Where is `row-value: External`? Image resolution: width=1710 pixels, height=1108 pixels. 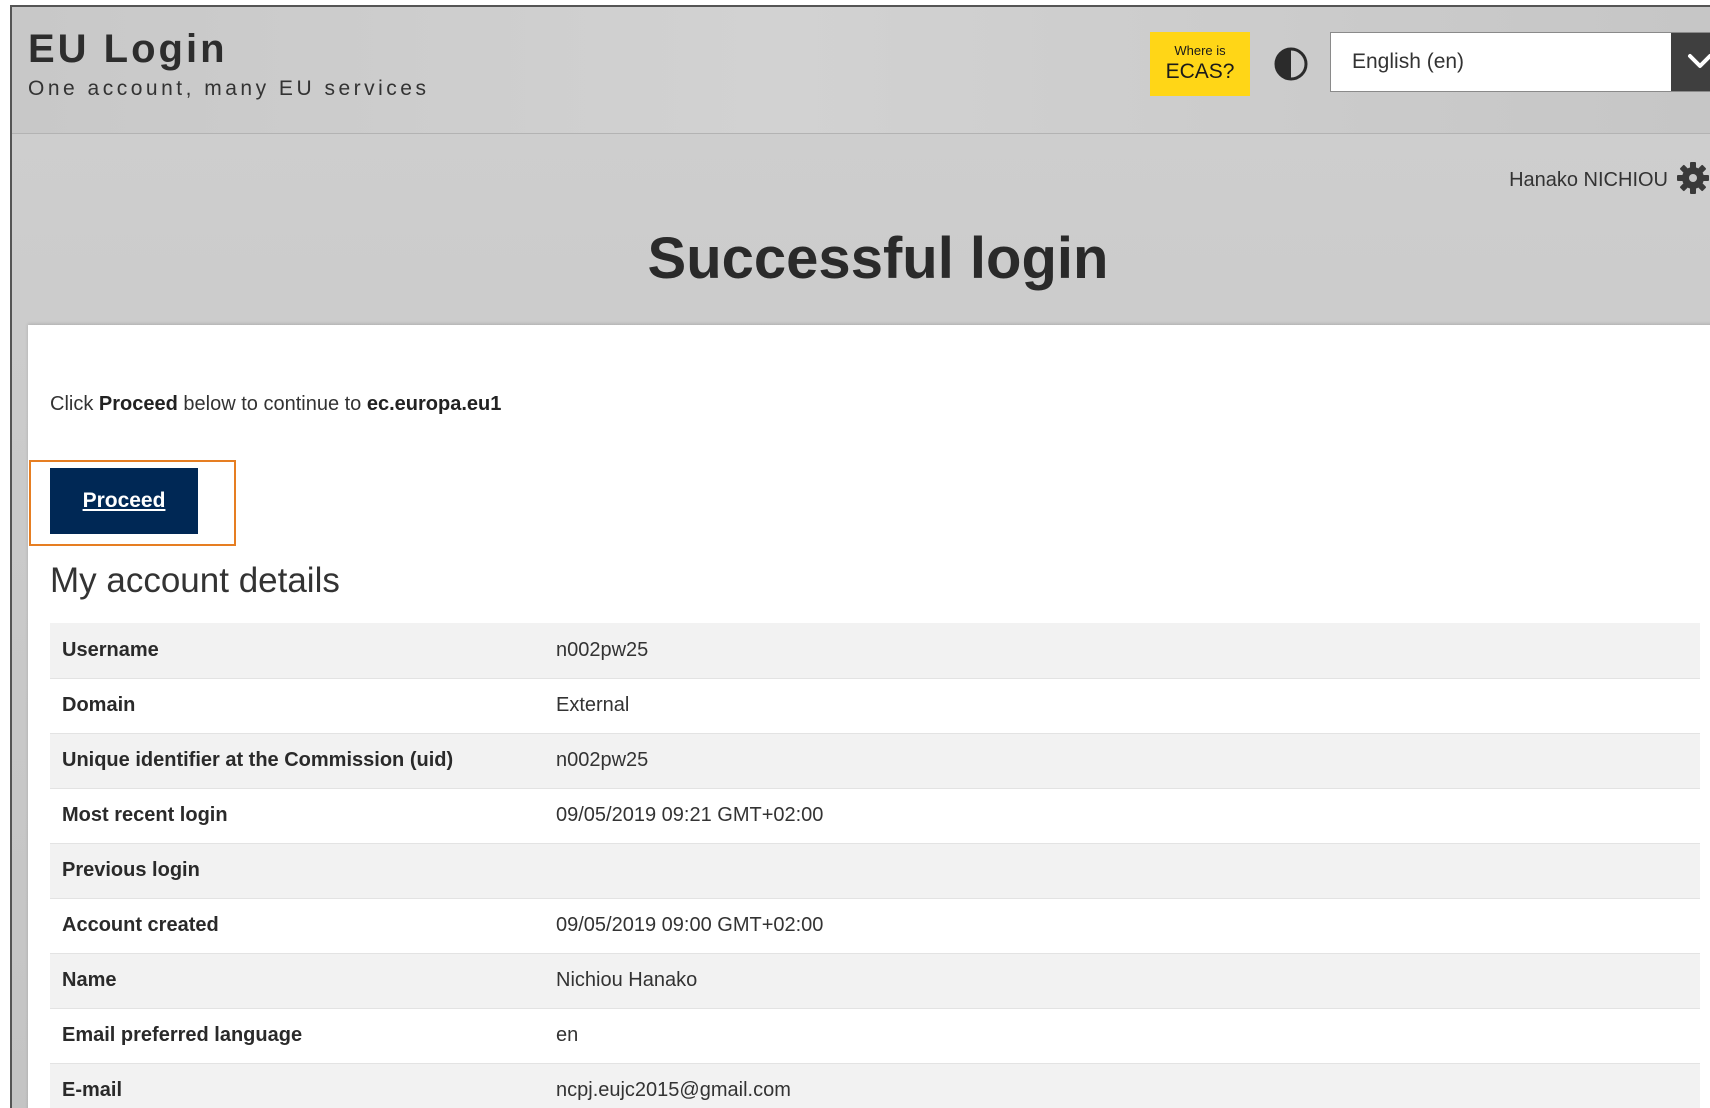
row-value: External is located at coordinates (593, 705).